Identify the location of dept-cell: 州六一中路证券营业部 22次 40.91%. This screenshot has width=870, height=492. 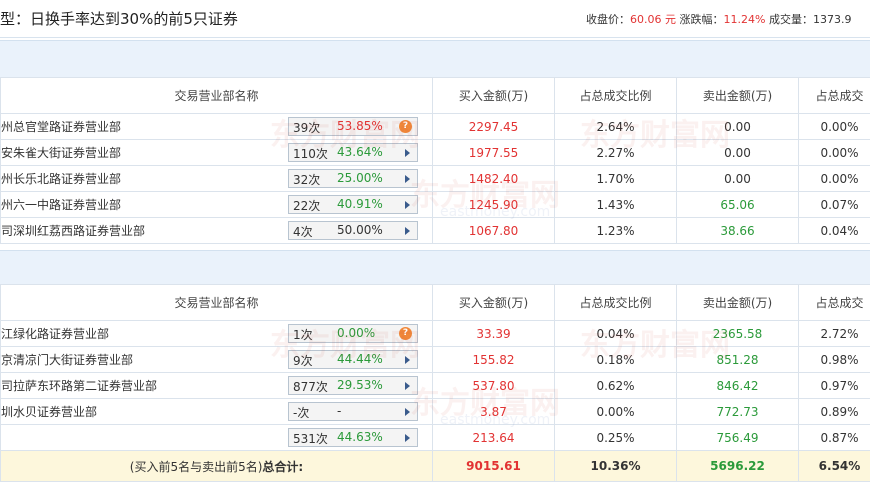
(216, 204).